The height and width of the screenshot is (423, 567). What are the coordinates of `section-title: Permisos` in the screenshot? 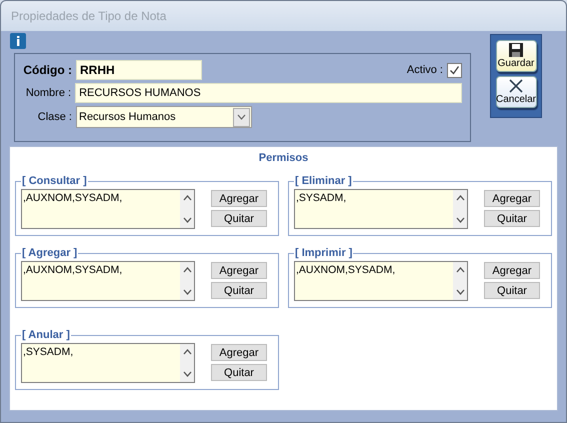 It's located at (284, 158).